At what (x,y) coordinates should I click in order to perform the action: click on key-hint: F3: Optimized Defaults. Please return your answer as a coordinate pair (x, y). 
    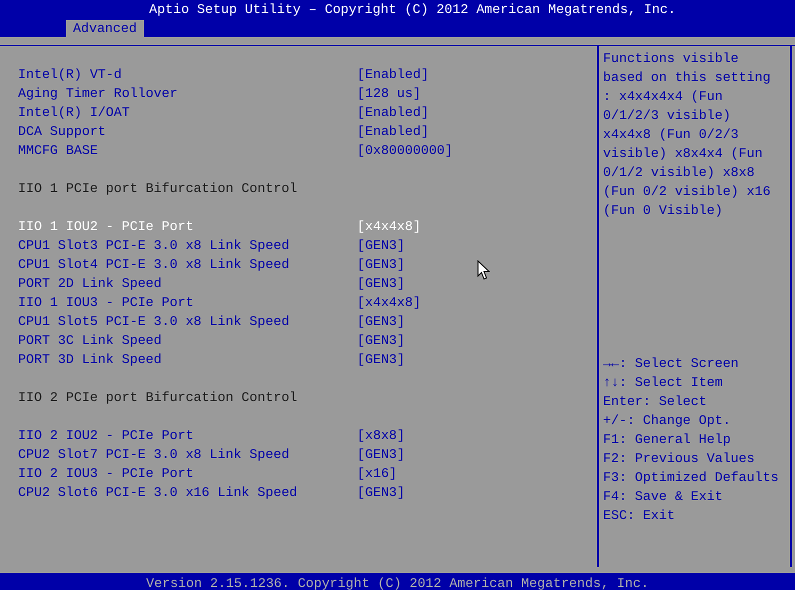
    Looking at the image, I should click on (691, 478).